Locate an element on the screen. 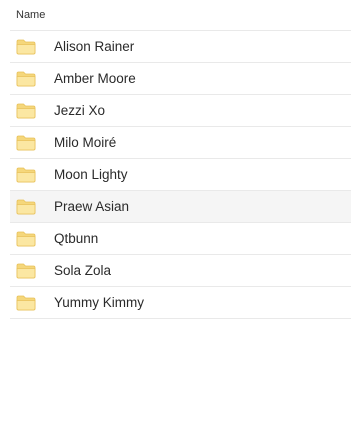 Image resolution: width=351 pixels, height=436 pixels. folder-row: Moon Lighty is located at coordinates (180, 175).